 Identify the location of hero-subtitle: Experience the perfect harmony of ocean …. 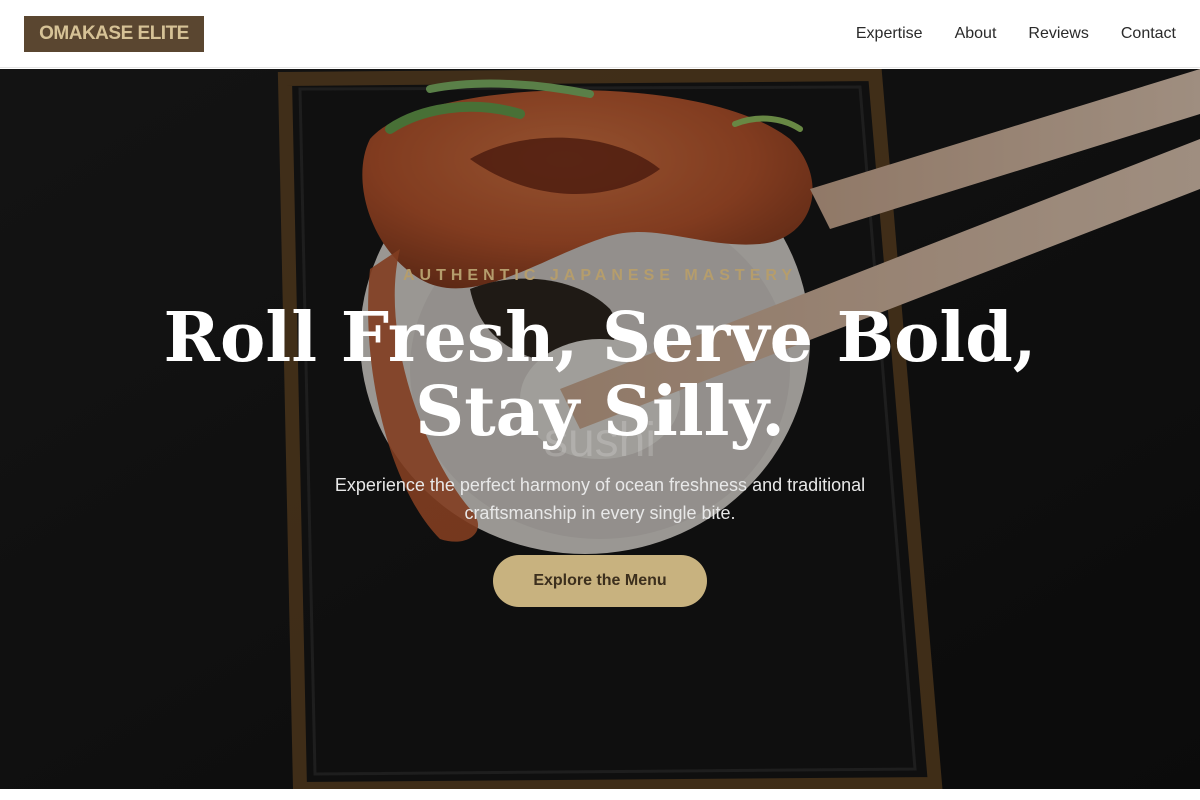
(600, 499).